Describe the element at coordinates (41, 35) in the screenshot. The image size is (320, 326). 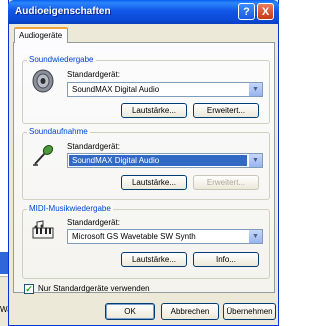
I see `tab-audiogeraete: Audiogeräte` at that location.